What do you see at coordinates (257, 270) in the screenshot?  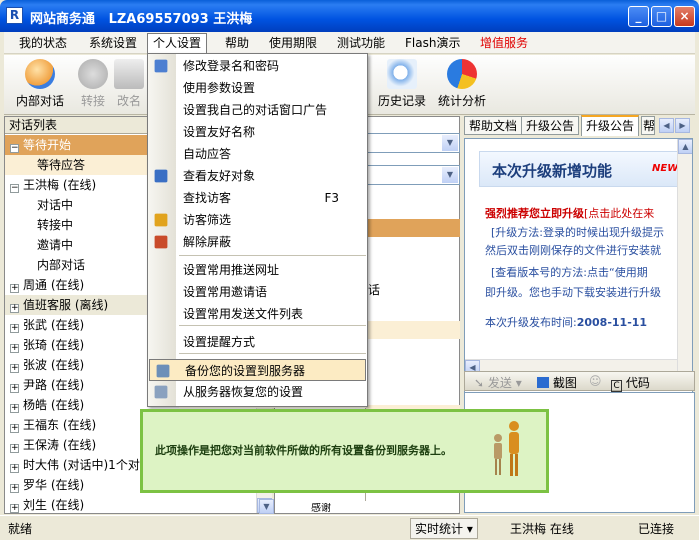 I see `dropdown-item: 设置常用推送网址` at bounding box center [257, 270].